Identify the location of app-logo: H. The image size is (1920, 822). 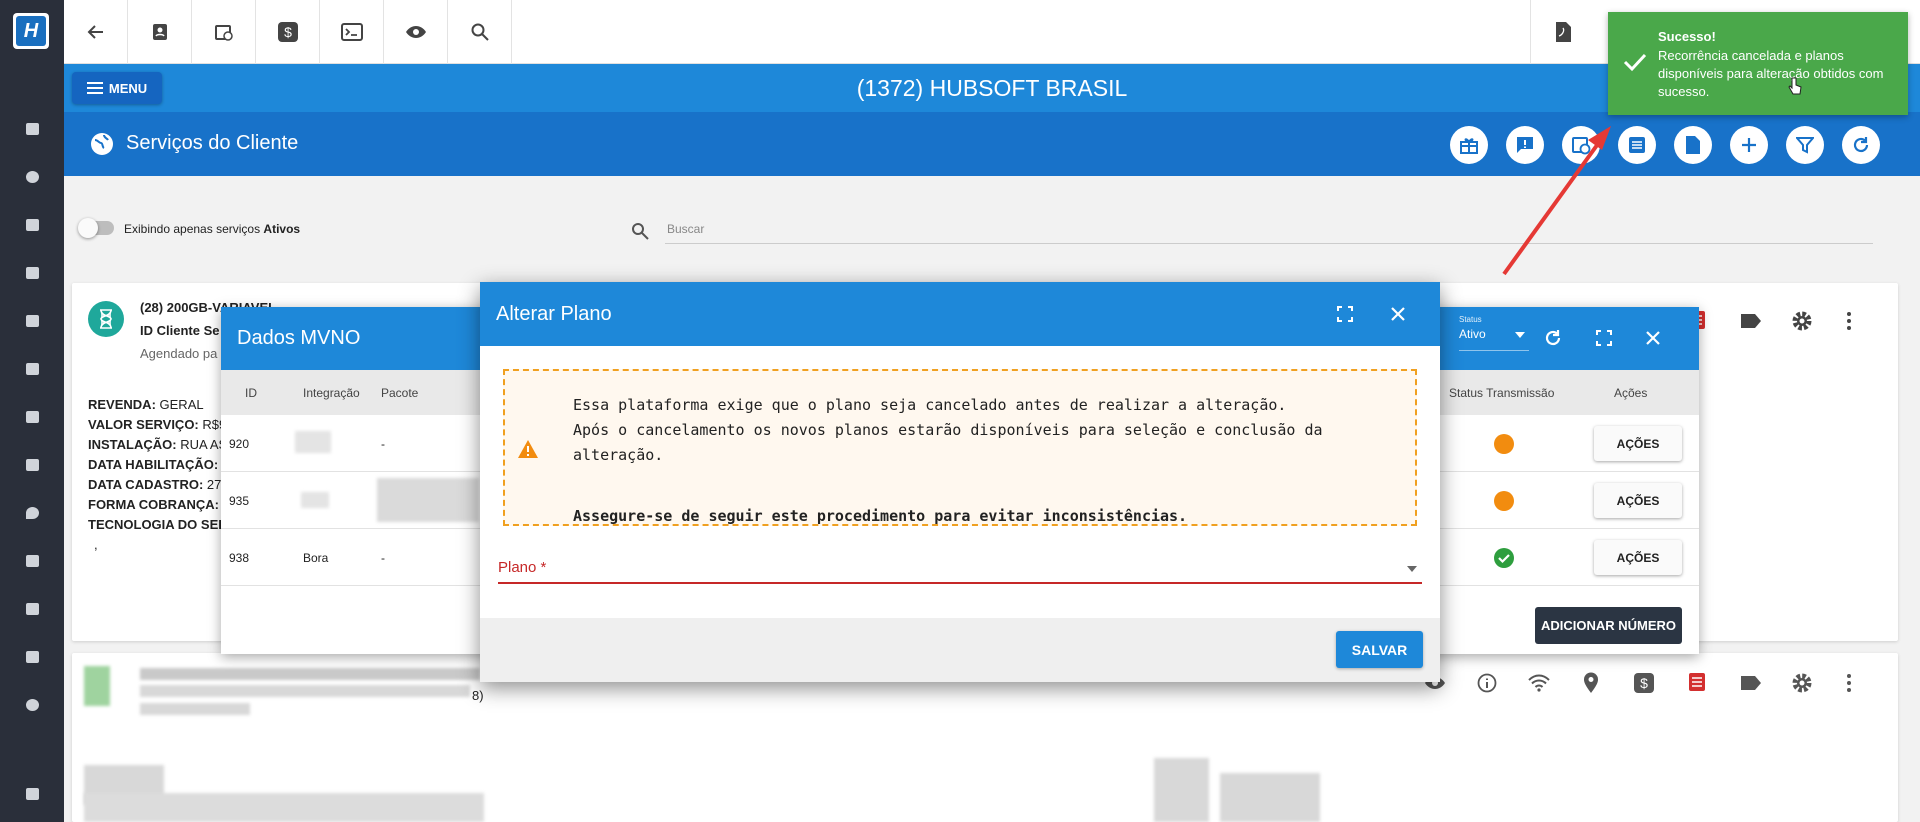
(31, 31).